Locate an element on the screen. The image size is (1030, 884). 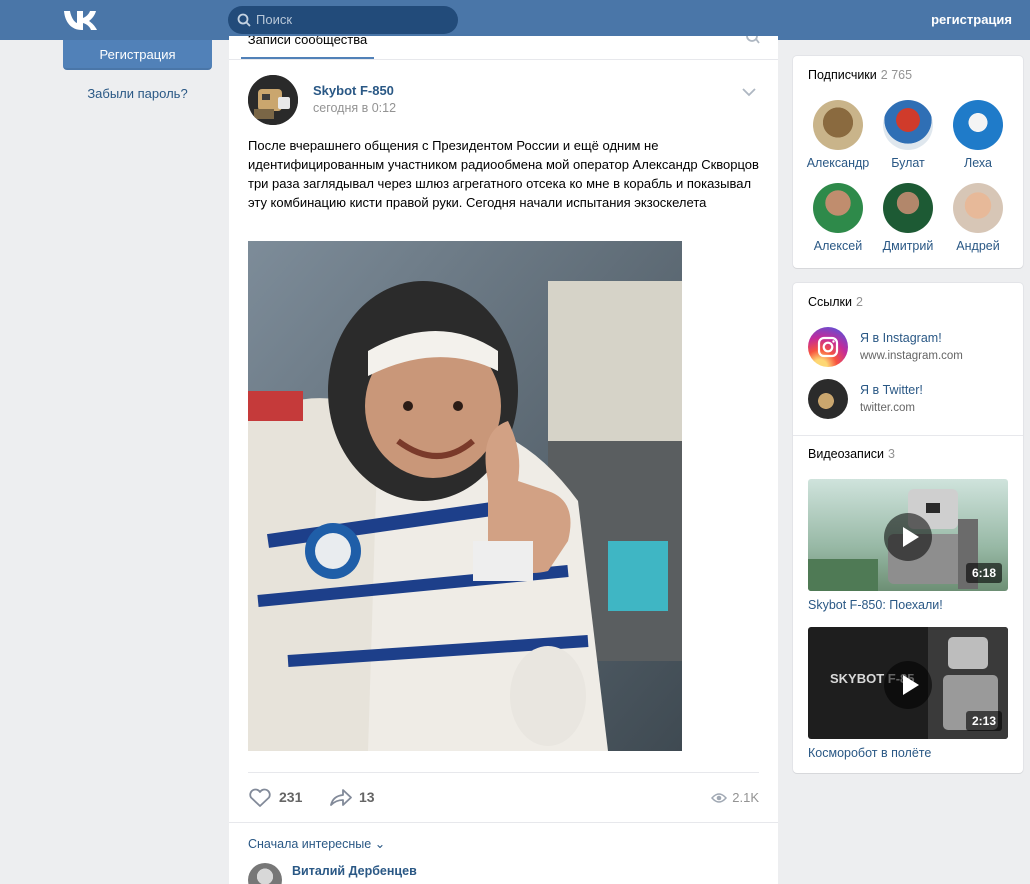
subscriber-item: Булат is located at coordinates (908, 135).